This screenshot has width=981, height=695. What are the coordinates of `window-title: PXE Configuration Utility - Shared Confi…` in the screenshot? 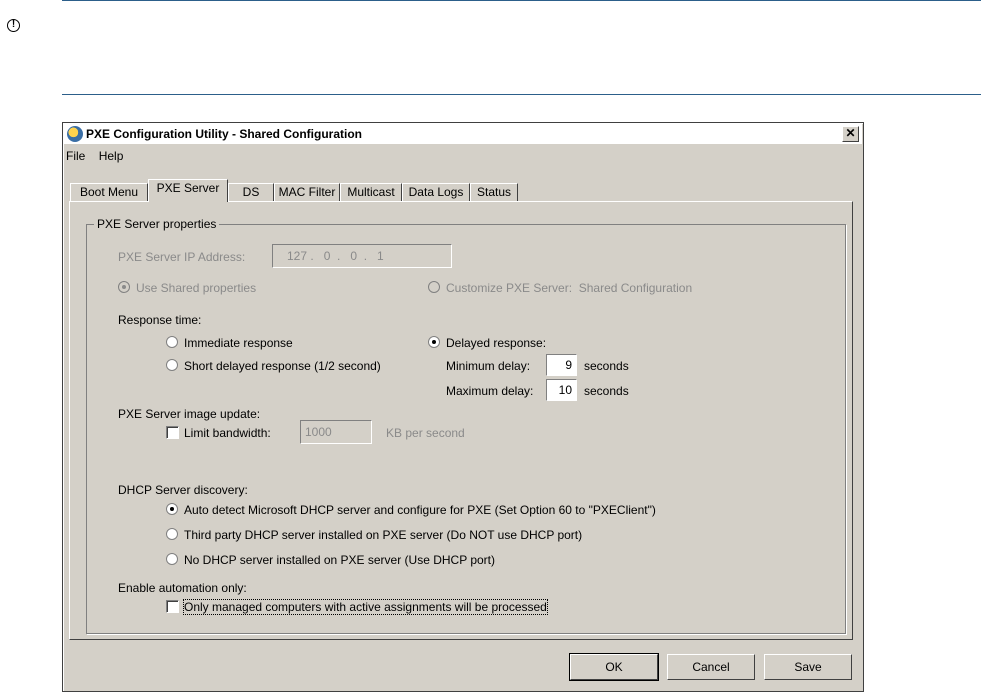 It's located at (224, 134).